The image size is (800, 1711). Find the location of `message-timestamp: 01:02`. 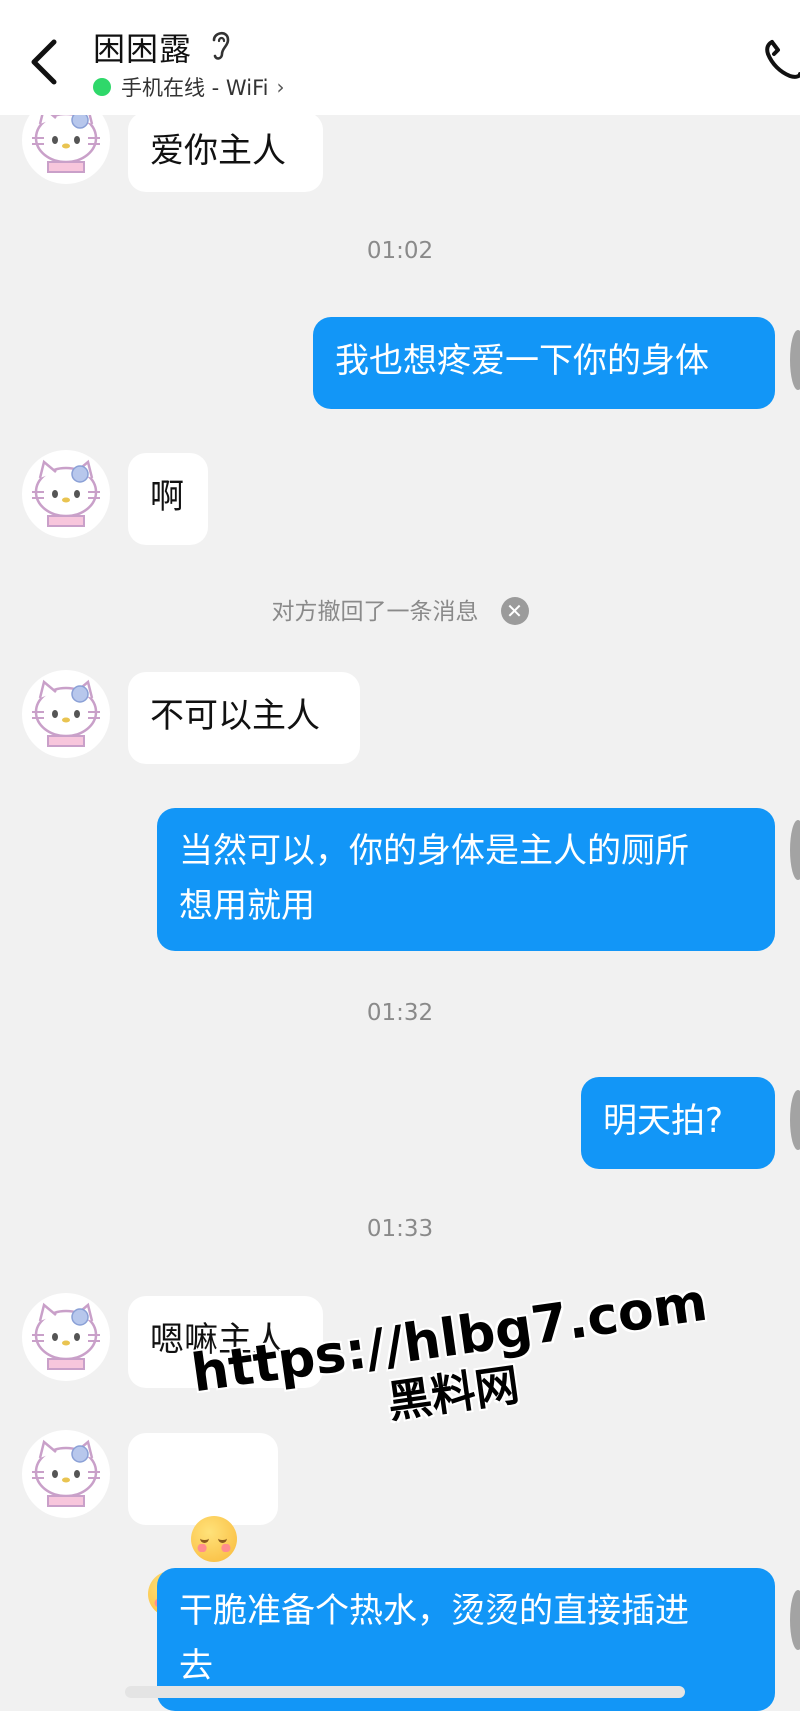

message-timestamp: 01:02 is located at coordinates (400, 251).